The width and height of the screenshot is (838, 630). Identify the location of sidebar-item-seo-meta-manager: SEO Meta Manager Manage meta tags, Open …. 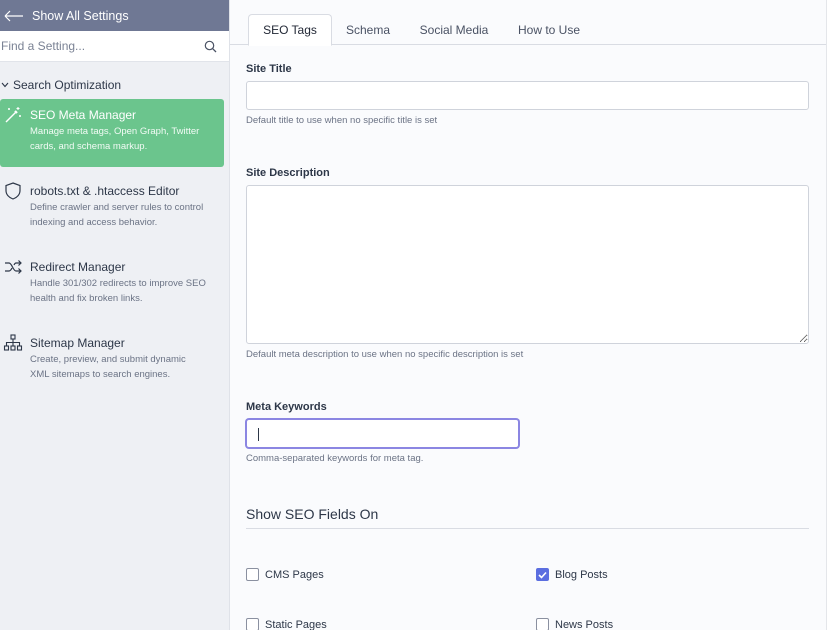
(112, 133).